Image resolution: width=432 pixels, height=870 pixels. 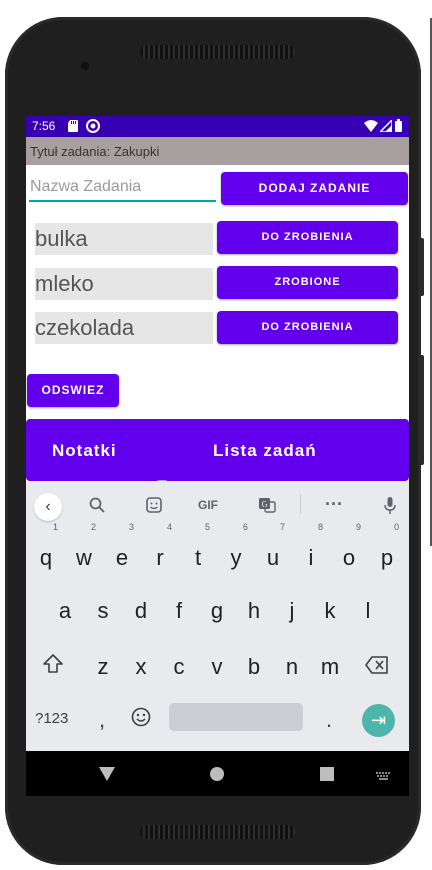 What do you see at coordinates (273, 557) in the screenshot?
I see `key-label: u` at bounding box center [273, 557].